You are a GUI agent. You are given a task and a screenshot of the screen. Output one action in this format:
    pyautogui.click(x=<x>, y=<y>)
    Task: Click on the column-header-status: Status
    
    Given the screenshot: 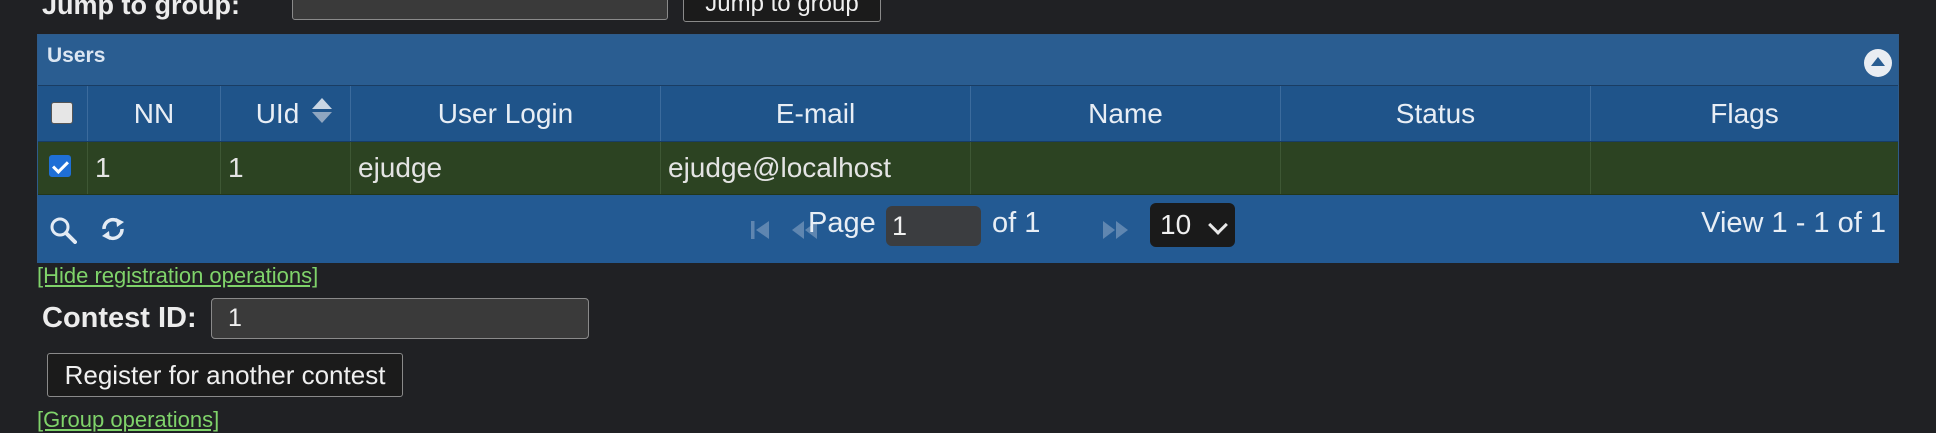 What is the action you would take?
    pyautogui.click(x=1436, y=113)
    